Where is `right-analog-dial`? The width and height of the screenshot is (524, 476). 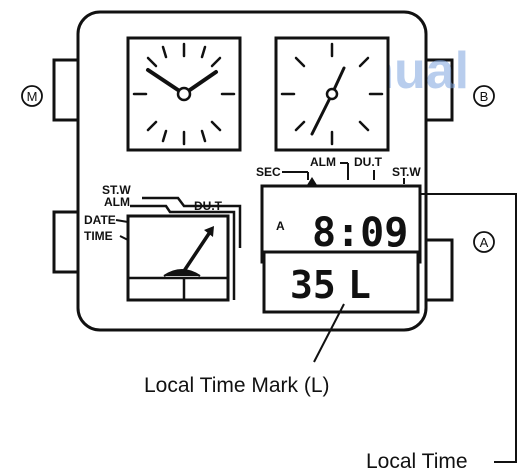
right-analog-dial is located at coordinates (332, 94).